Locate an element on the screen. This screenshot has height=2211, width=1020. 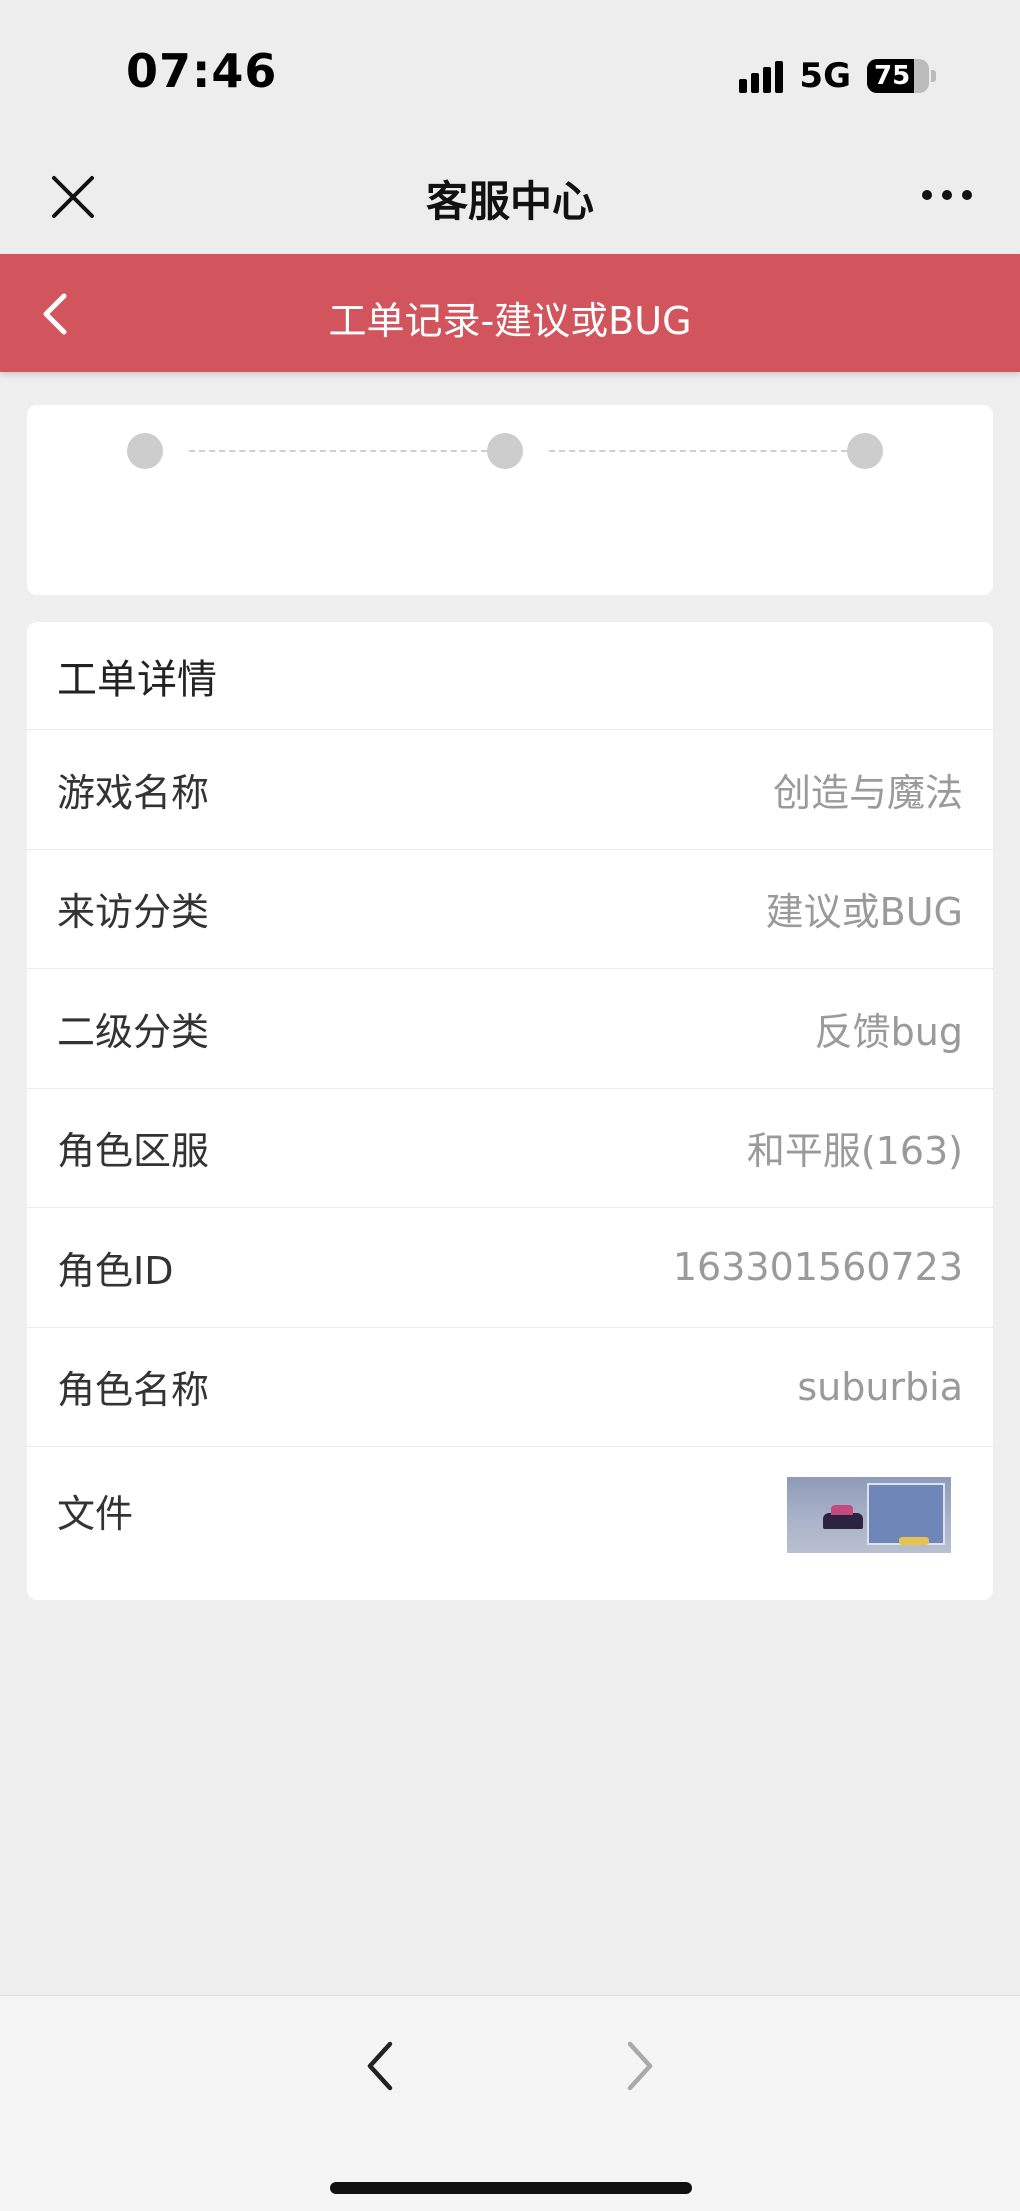
row-label: 二级分类 is located at coordinates (133, 1031).